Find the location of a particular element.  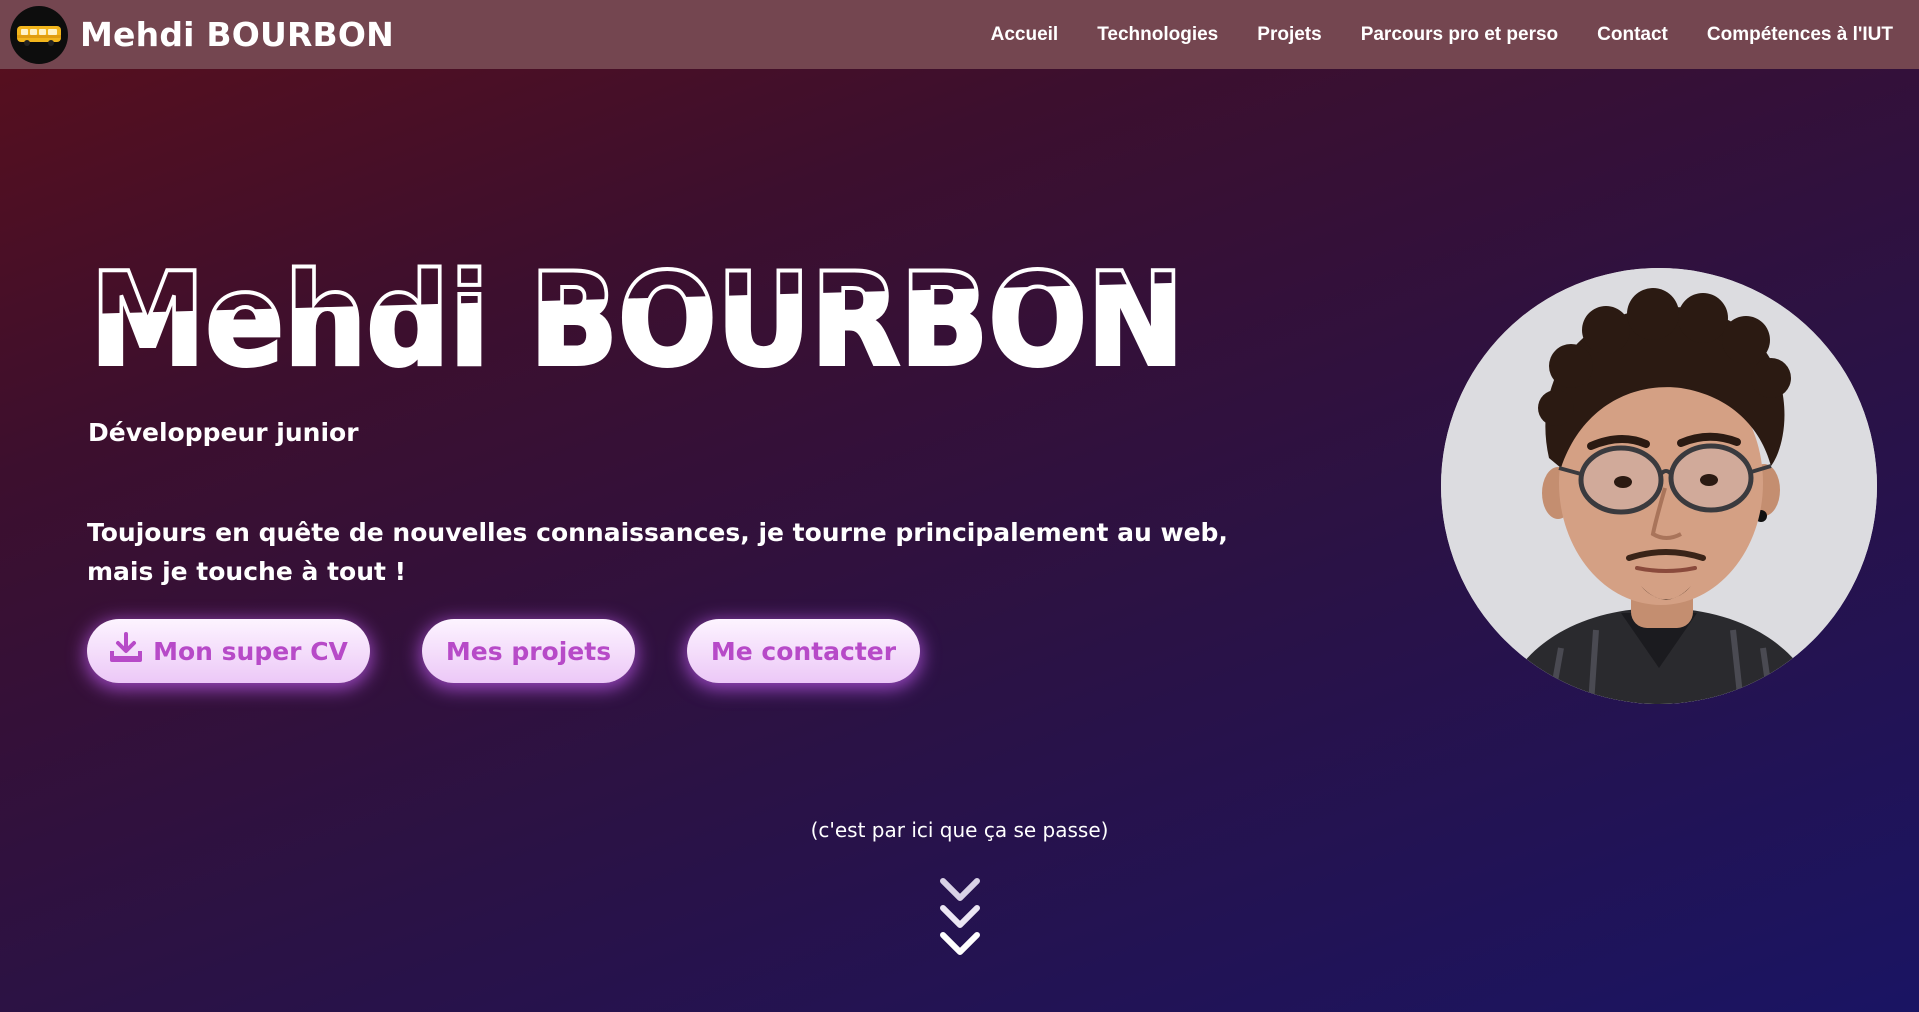

download-cv-button: Mon super CV is located at coordinates (228, 651).